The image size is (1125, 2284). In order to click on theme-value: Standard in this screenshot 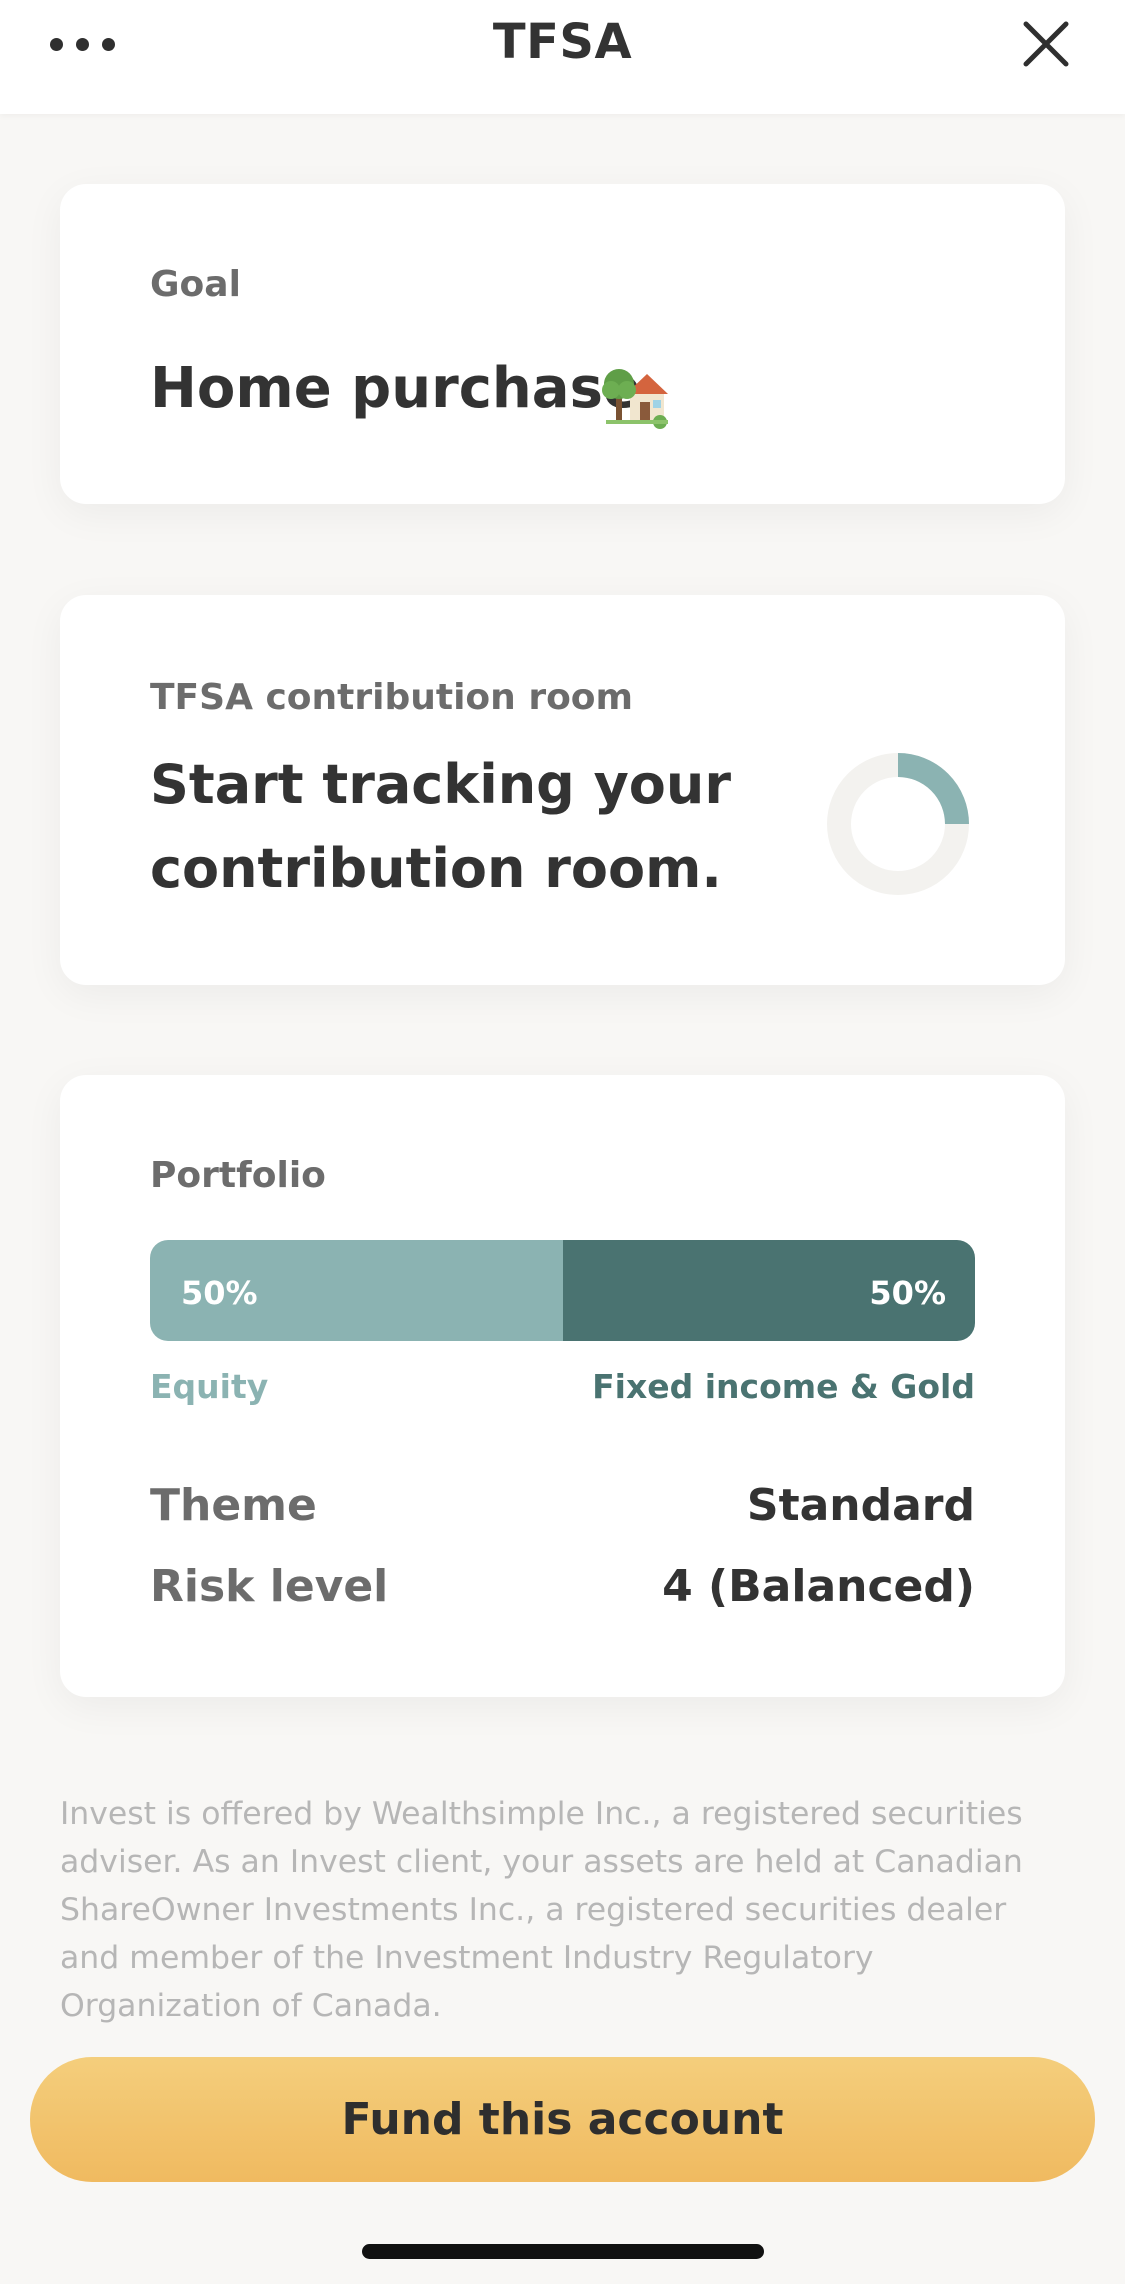, I will do `click(860, 1505)`.